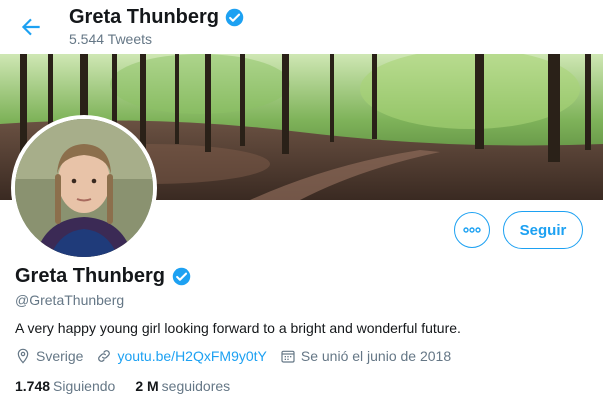  I want to click on top-bar: Greta Thunberg 5.544 Tweets, so click(301, 27).